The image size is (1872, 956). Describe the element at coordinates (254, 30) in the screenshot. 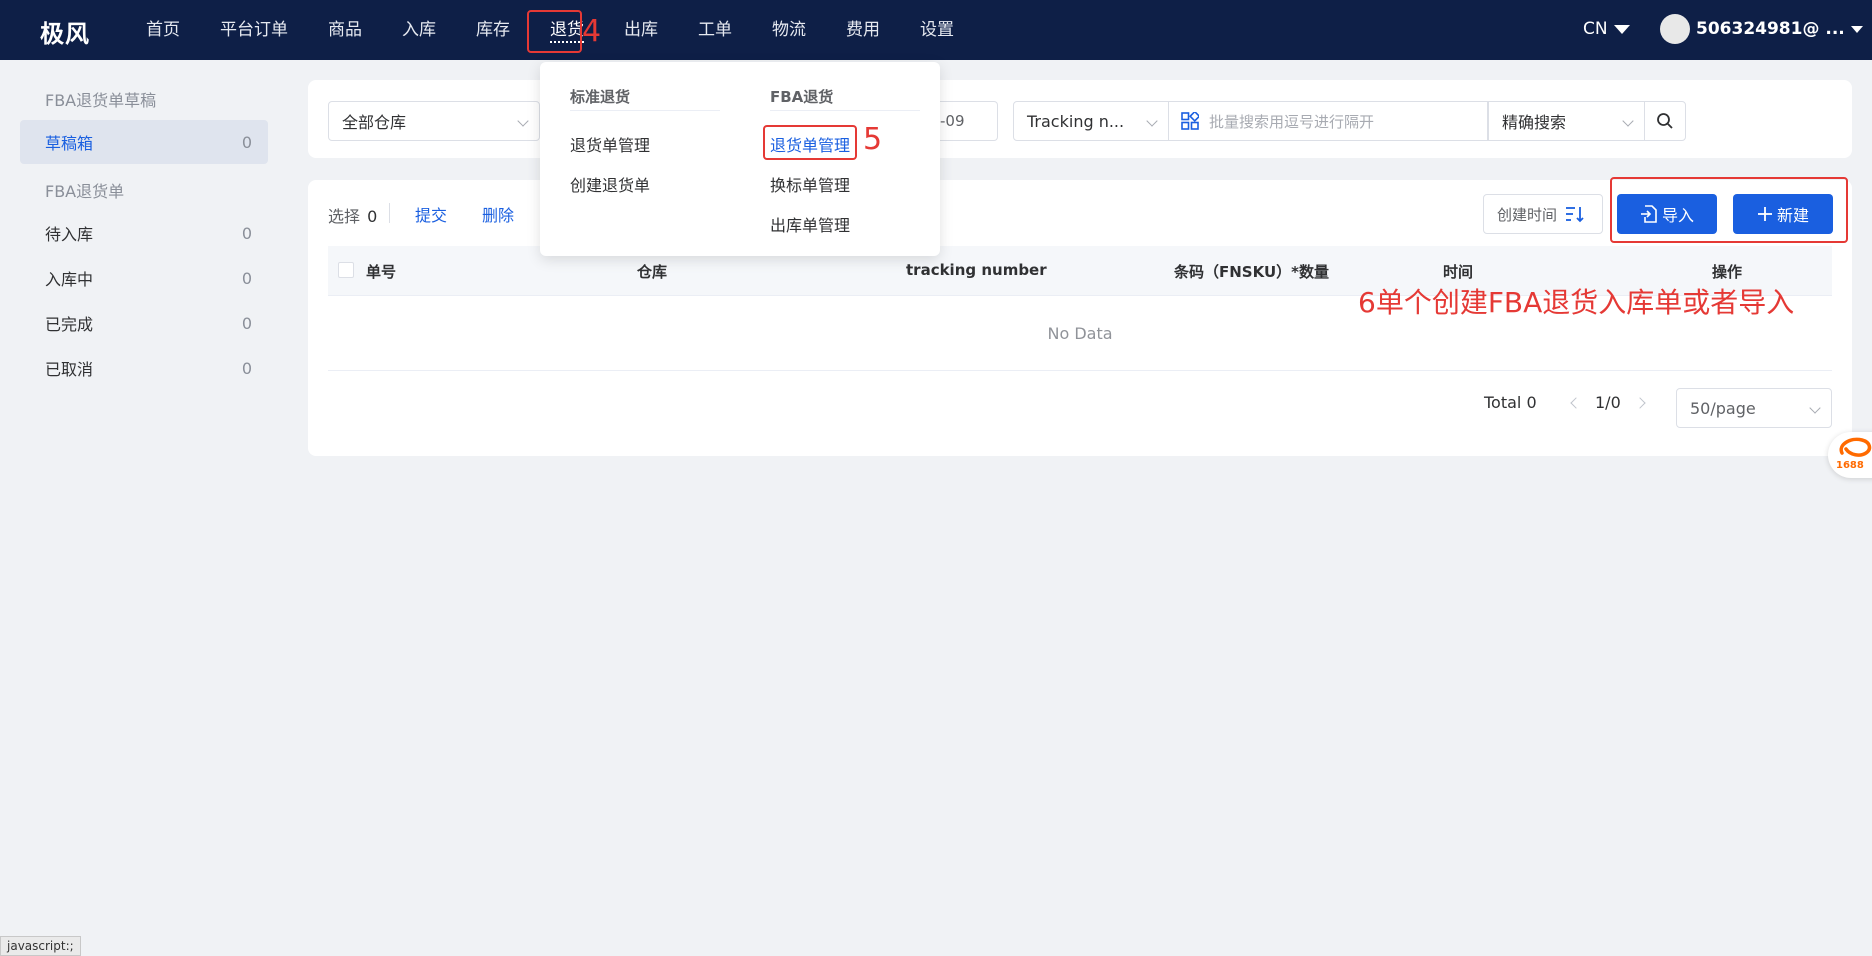

I see `menu-platform-orders: 平台订单` at that location.